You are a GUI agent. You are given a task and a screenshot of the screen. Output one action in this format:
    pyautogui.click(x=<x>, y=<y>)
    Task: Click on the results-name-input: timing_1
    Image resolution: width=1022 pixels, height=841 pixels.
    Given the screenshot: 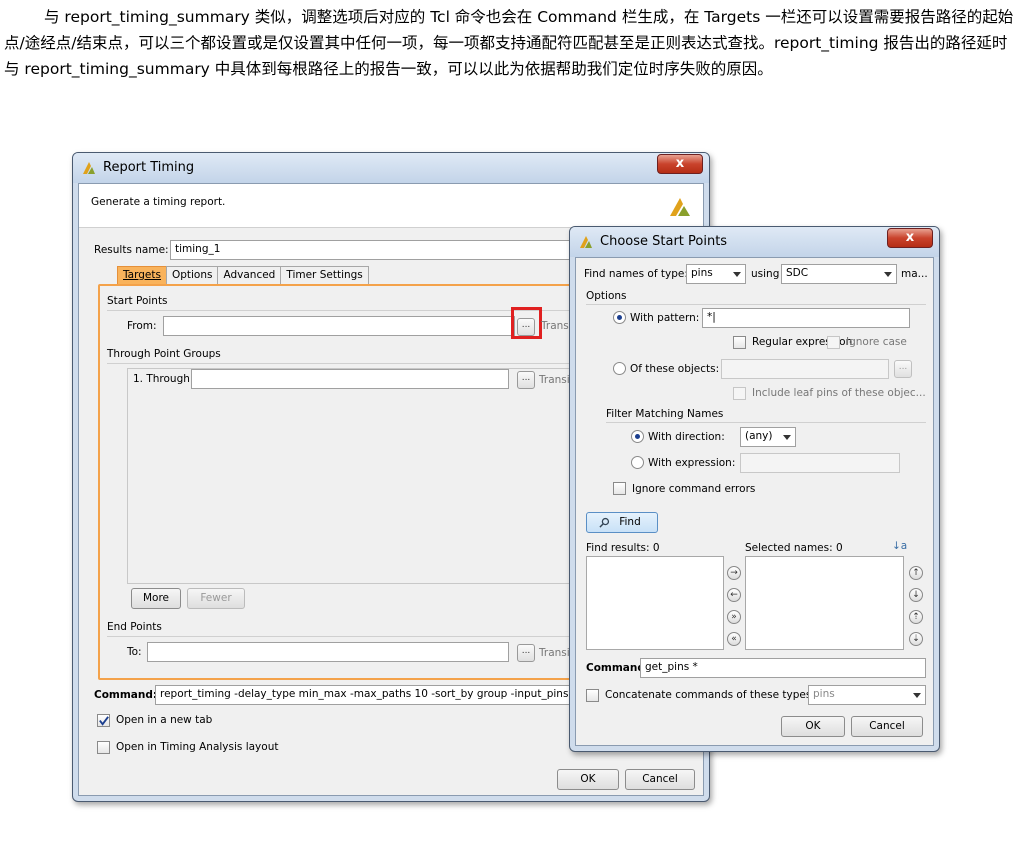 What is the action you would take?
    pyautogui.click(x=380, y=250)
    